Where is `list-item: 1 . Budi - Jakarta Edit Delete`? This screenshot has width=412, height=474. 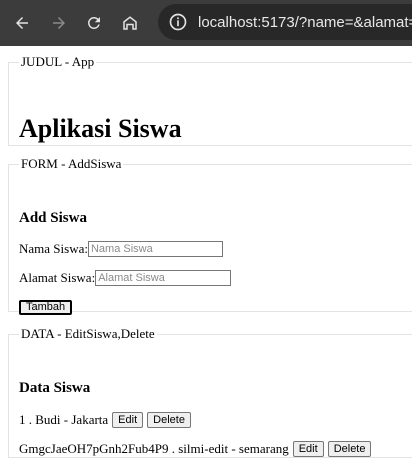
list-item: 1 . Budi - Jakarta Edit Delete is located at coordinates (105, 420).